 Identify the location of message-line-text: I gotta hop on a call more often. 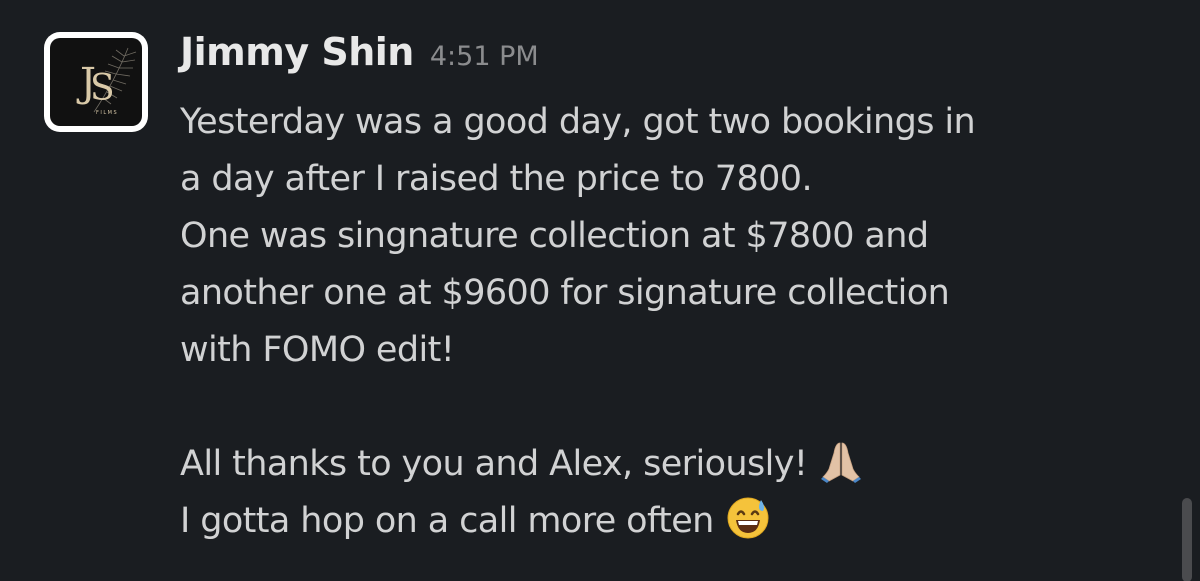
(447, 521).